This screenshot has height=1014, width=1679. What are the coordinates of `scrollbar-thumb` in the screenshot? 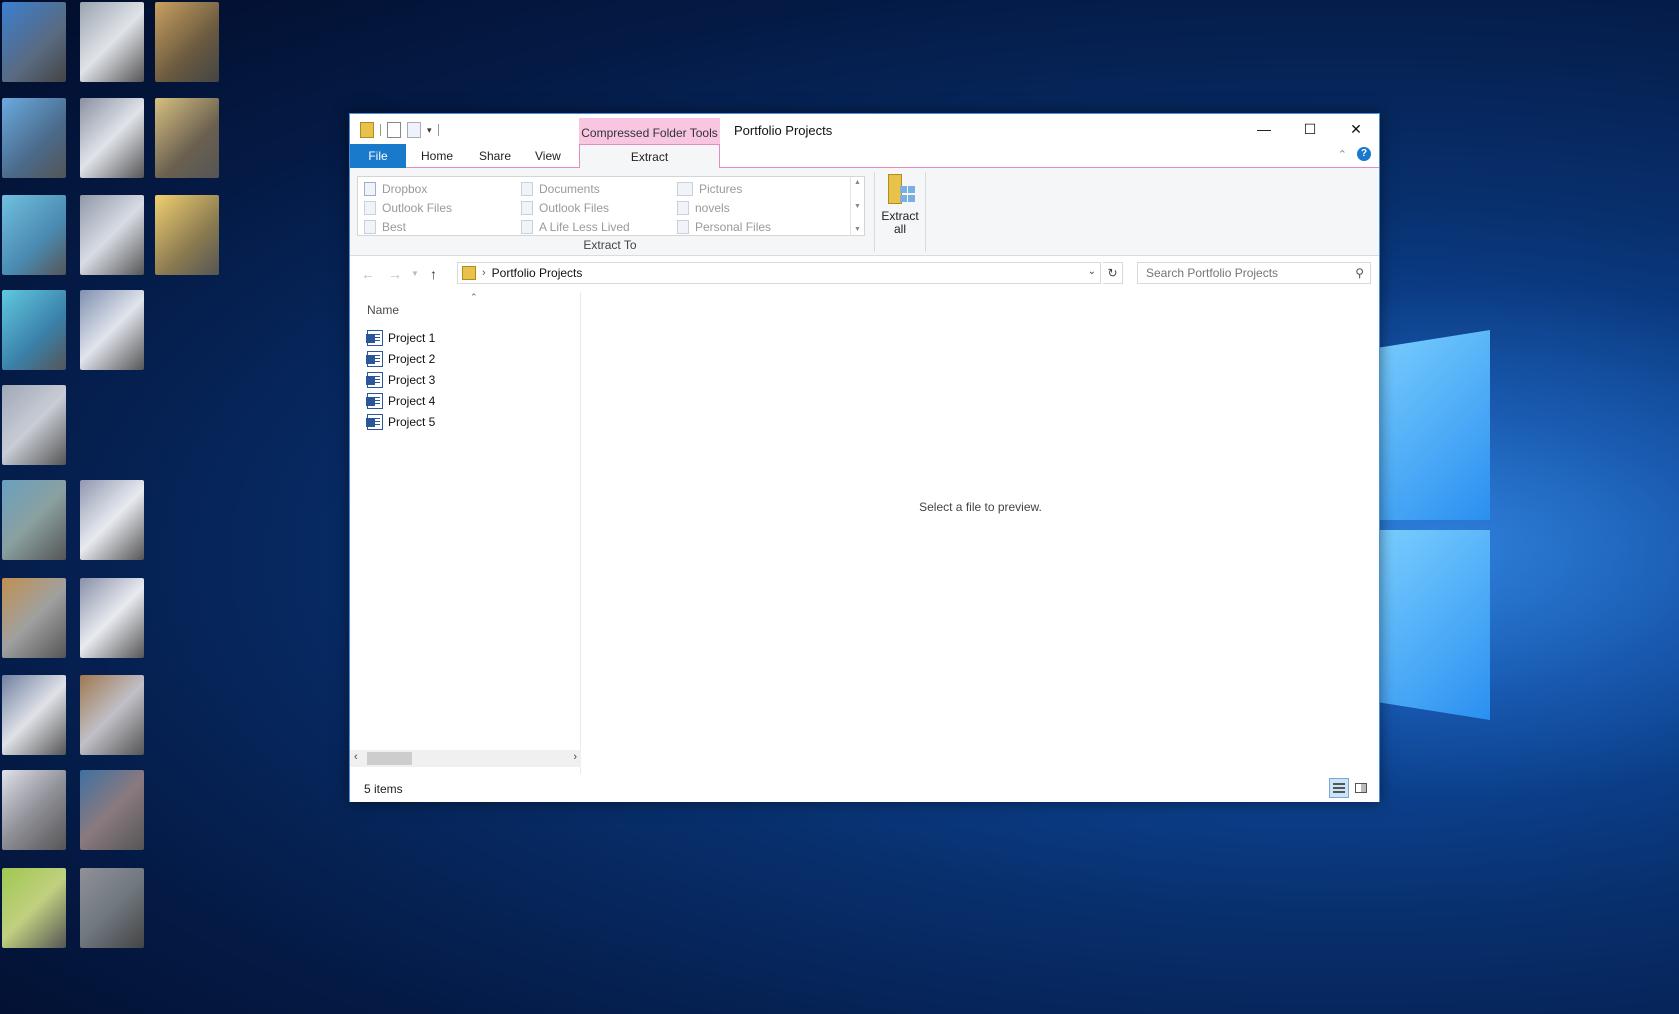 It's located at (389, 758).